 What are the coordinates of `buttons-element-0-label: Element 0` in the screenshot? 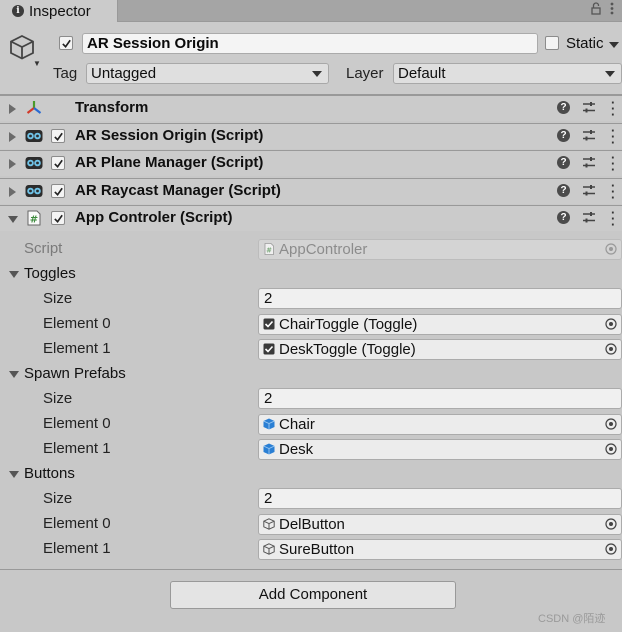 It's located at (77, 523).